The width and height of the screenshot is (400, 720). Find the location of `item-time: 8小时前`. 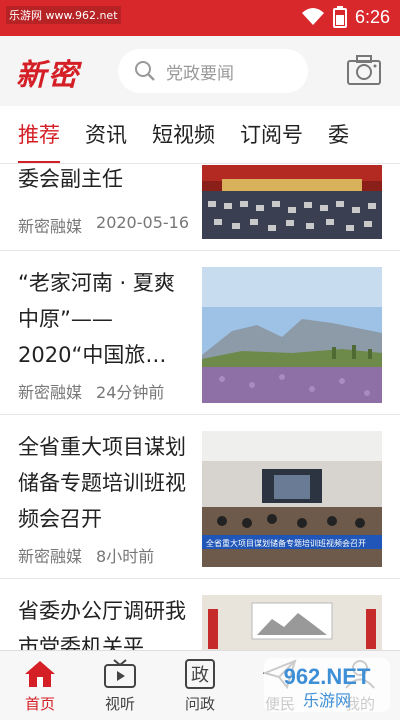

item-time: 8小时前 is located at coordinates (125, 556).